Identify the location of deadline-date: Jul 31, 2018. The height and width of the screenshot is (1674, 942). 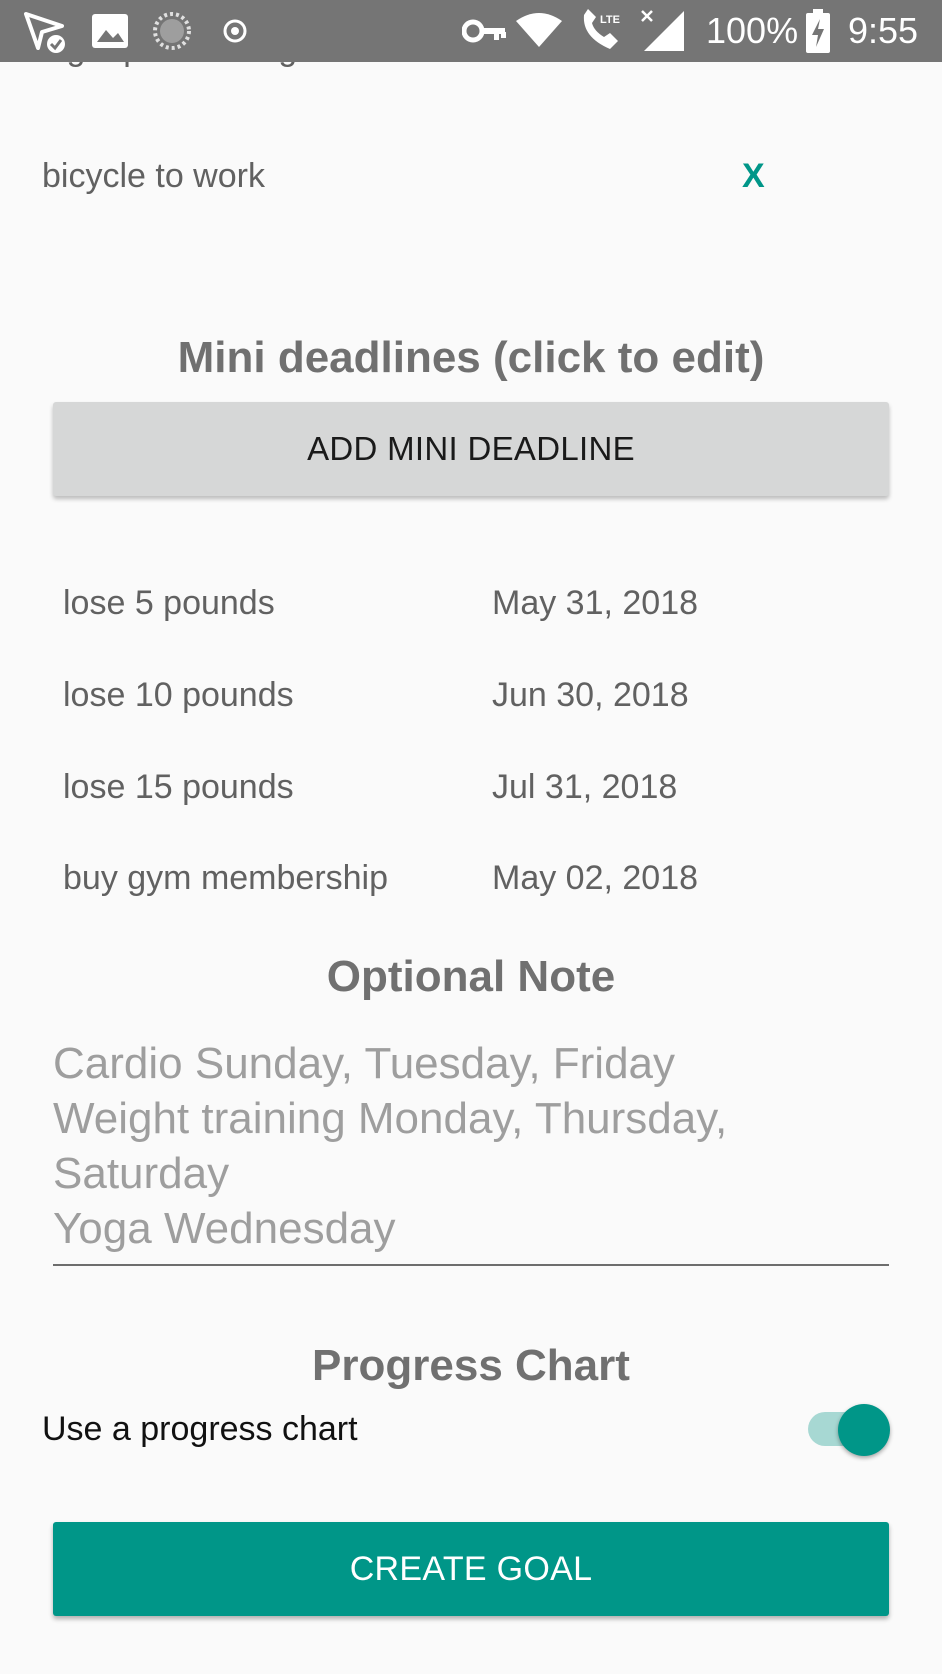
(585, 787).